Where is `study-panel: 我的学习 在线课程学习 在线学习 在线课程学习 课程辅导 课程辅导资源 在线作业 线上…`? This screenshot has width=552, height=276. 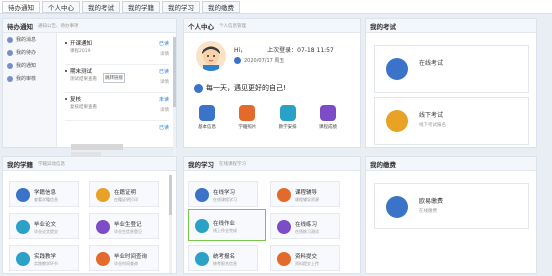 study-panel: 我的学习 在线课程学习 在线学习 在线课程学习 课程辅导 课程辅导资源 在线作业 线上… is located at coordinates (272, 215).